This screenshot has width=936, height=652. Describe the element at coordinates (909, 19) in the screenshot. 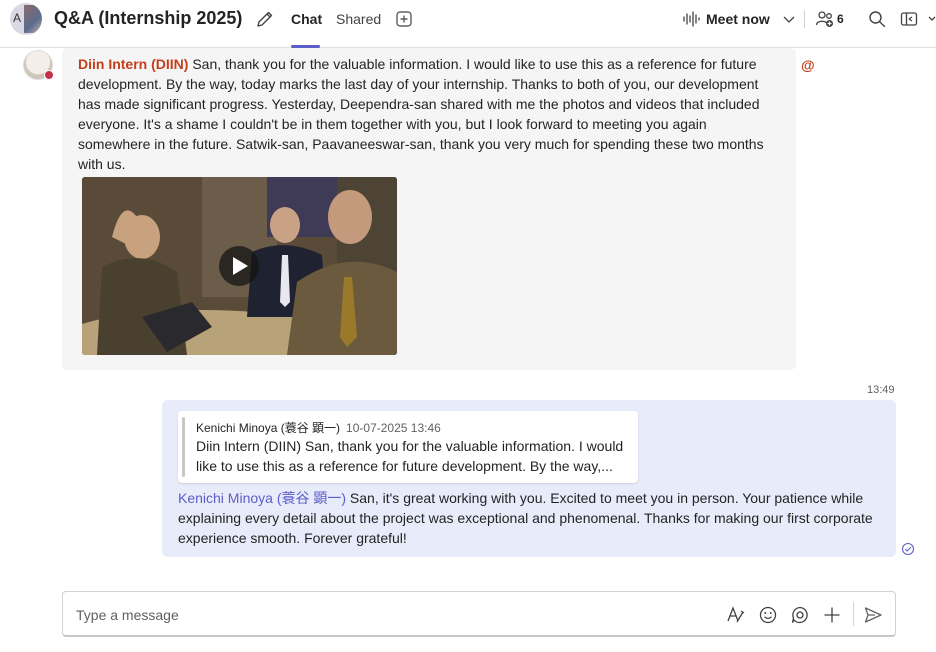

I see `popout-panel-icon` at that location.